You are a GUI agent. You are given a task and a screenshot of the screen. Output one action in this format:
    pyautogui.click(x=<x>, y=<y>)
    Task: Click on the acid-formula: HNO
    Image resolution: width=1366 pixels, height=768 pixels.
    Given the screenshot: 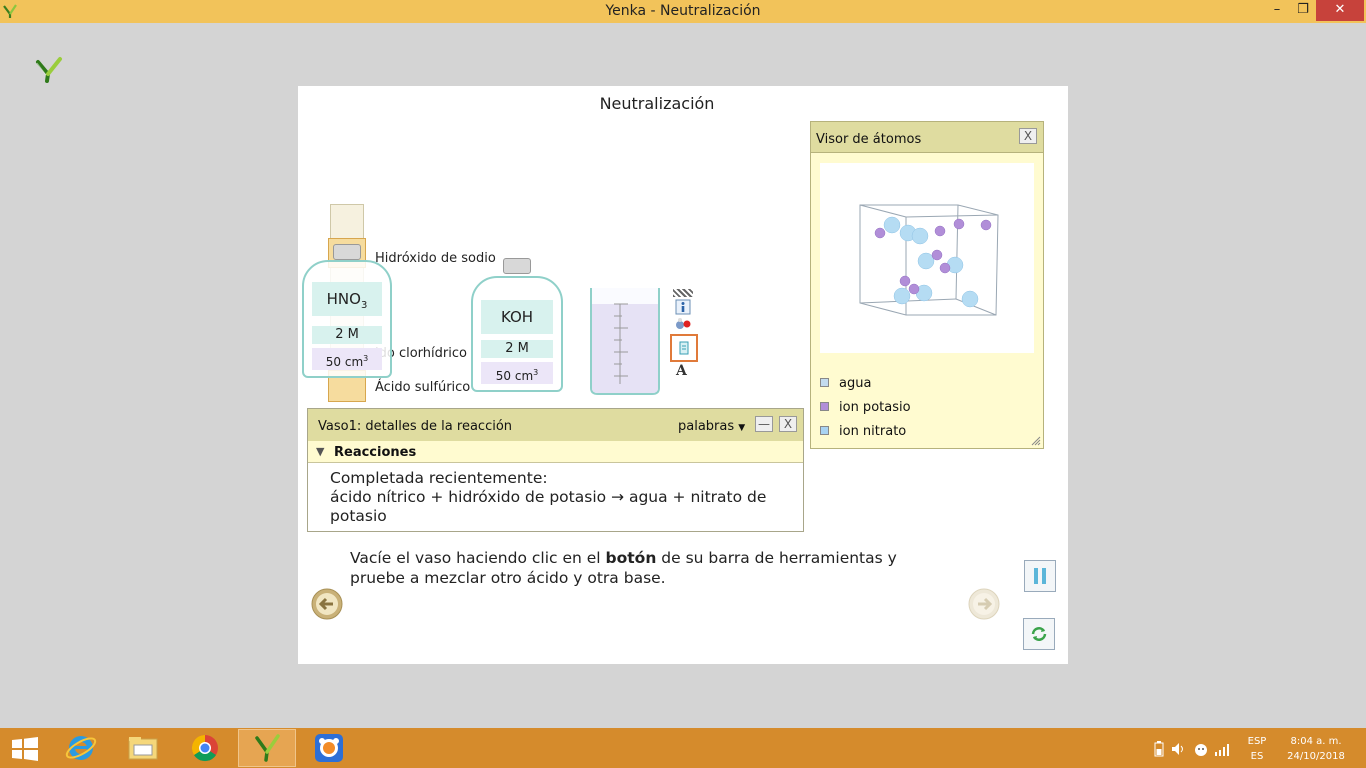 What is the action you would take?
    pyautogui.click(x=343, y=299)
    